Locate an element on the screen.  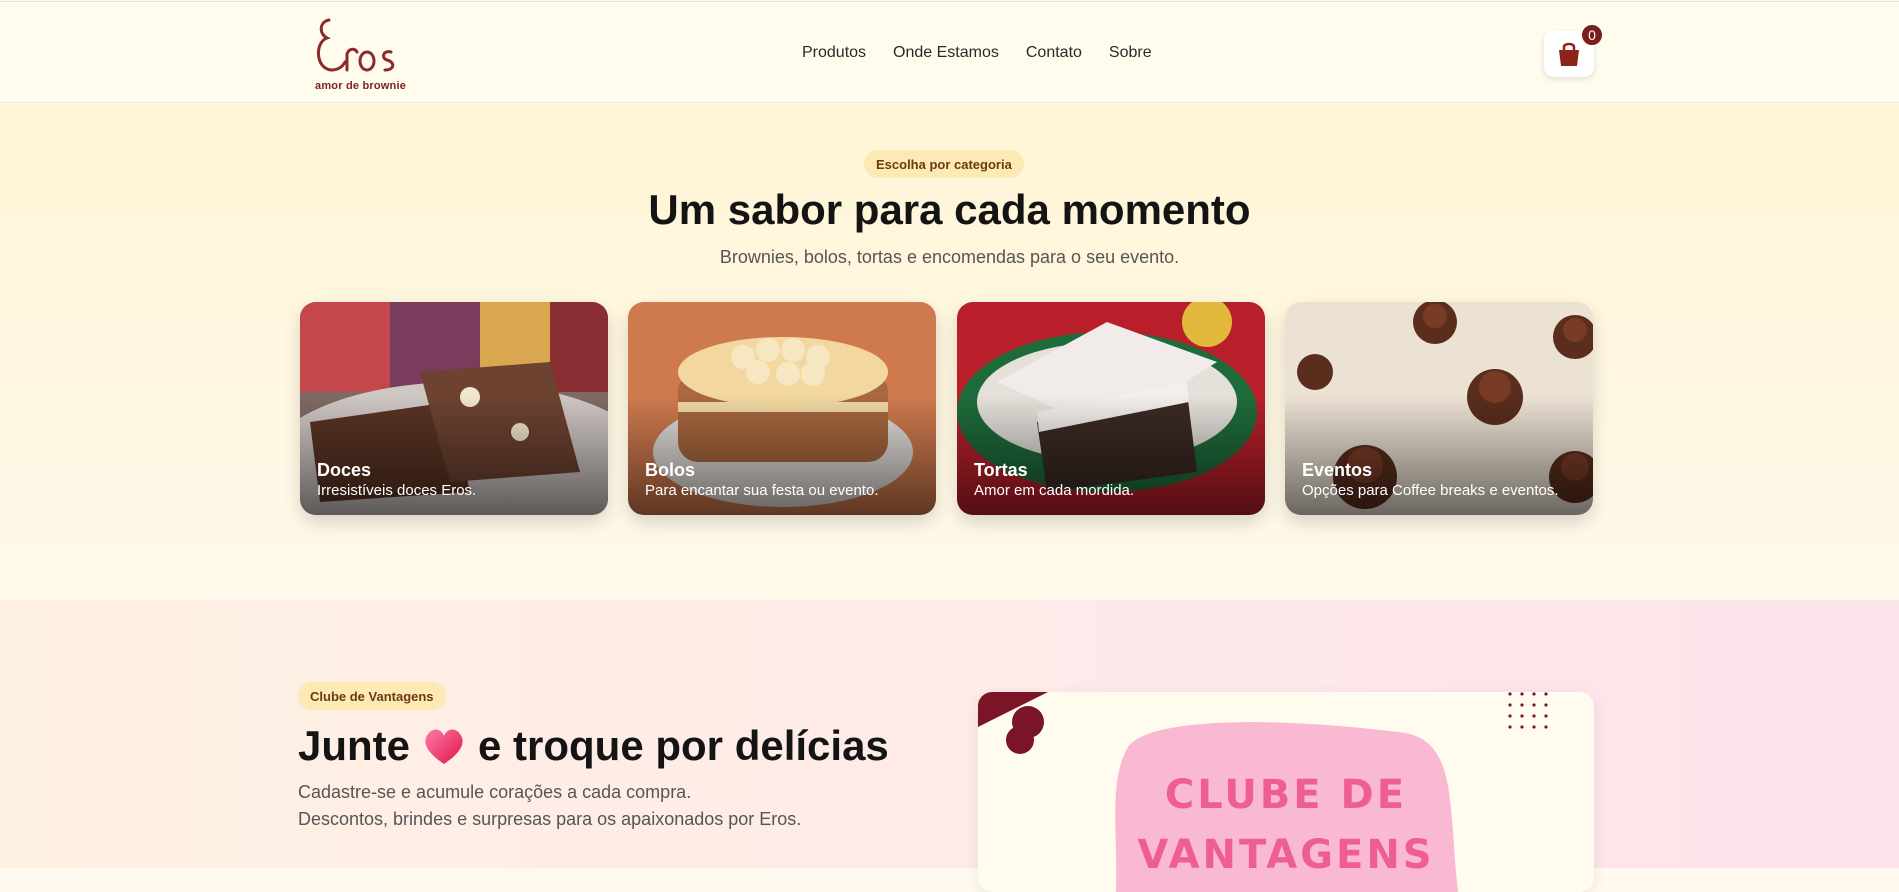
card-title: Eventos is located at coordinates (1337, 470).